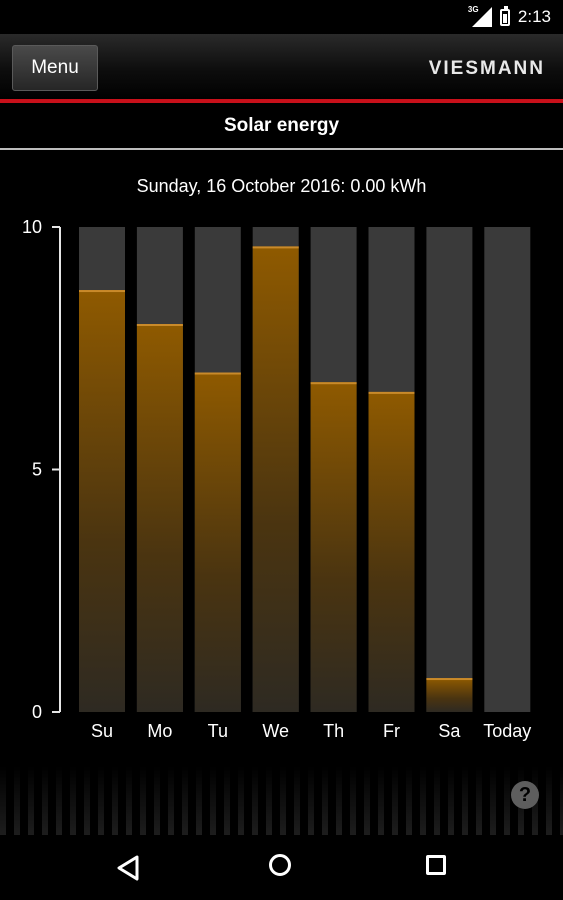 The height and width of the screenshot is (900, 563). Describe the element at coordinates (281, 186) in the screenshot. I see `daily-summary: Sunday, 16 October 2016: 0.00 kWh` at that location.